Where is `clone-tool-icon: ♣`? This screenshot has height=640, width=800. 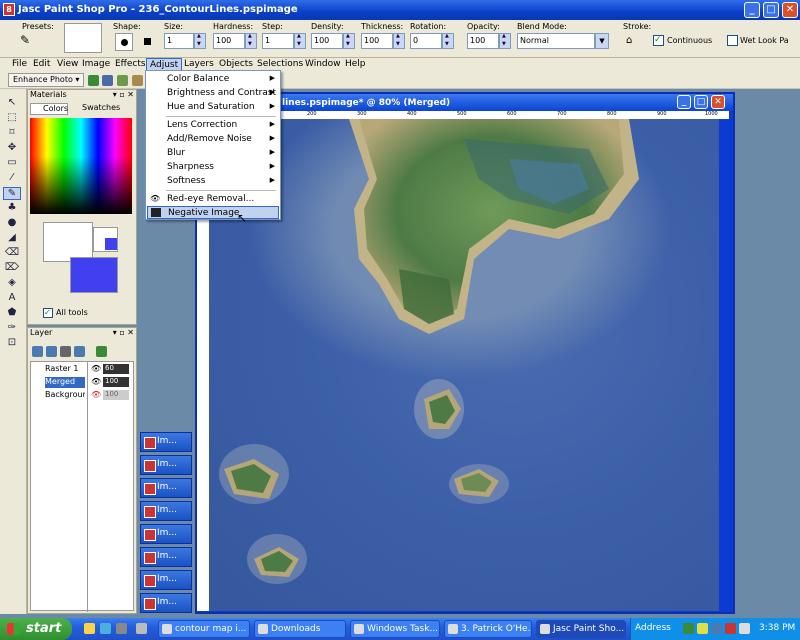 clone-tool-icon: ♣ is located at coordinates (12, 208).